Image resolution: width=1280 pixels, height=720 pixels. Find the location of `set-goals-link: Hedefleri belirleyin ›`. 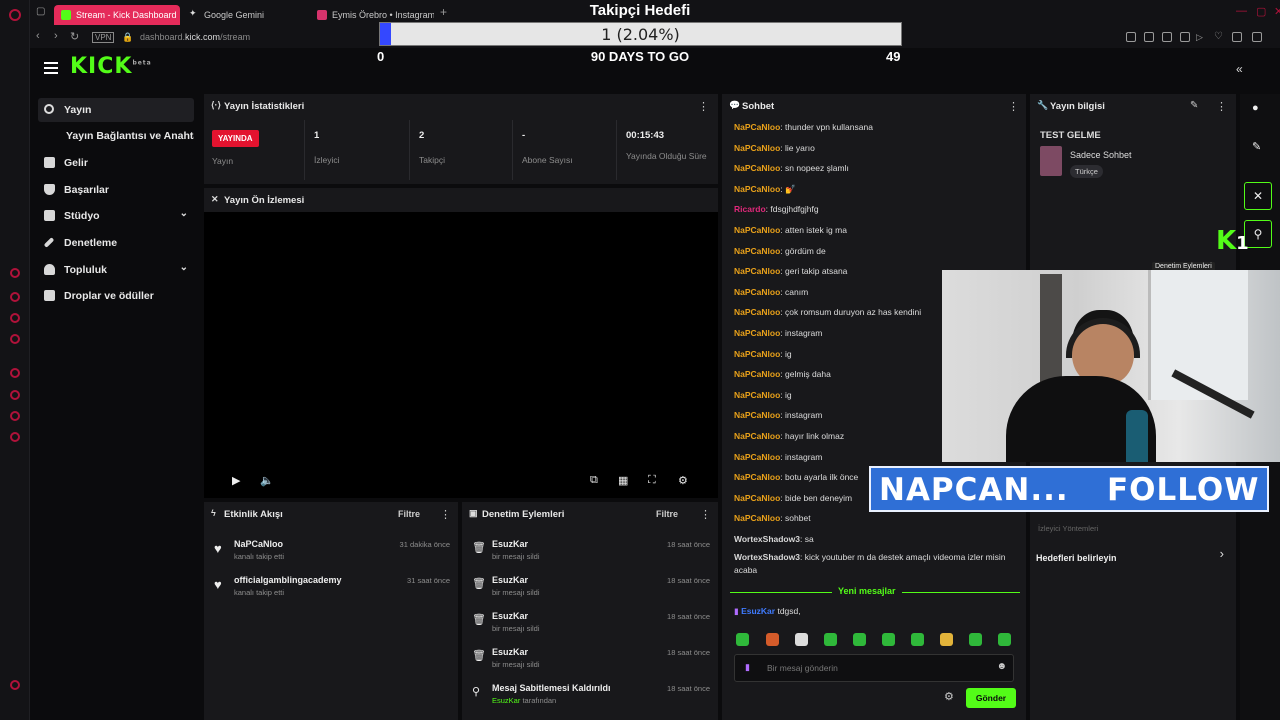

set-goals-link: Hedefleri belirleyin › is located at coordinates (1134, 555).